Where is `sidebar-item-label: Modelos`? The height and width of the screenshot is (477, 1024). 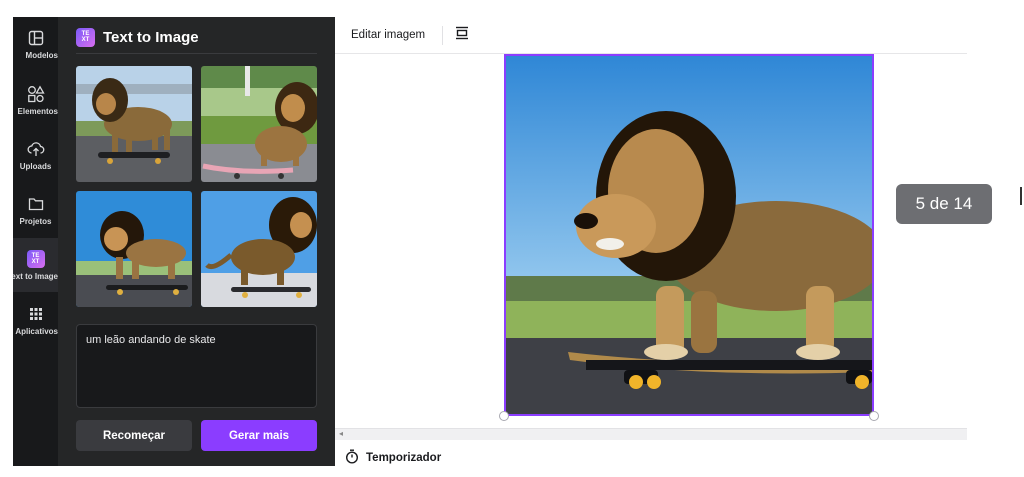 sidebar-item-label: Modelos is located at coordinates (41, 55).